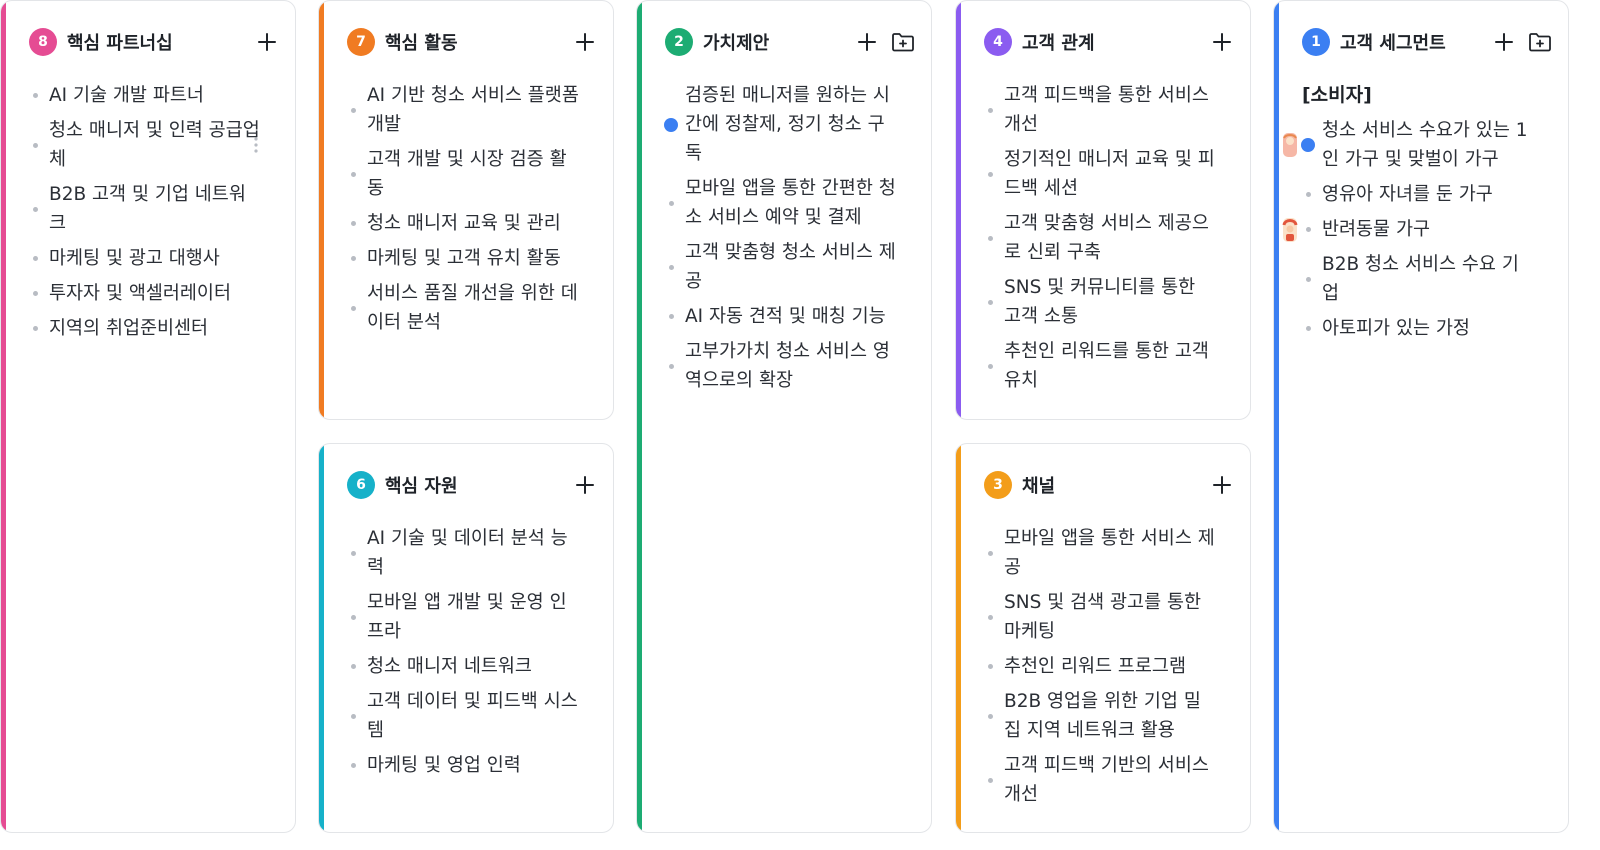 Image resolution: width=1600 pixels, height=850 pixels. I want to click on list-item: AI 기반 청소 서비스 플랫폼 개발, so click(463, 110).